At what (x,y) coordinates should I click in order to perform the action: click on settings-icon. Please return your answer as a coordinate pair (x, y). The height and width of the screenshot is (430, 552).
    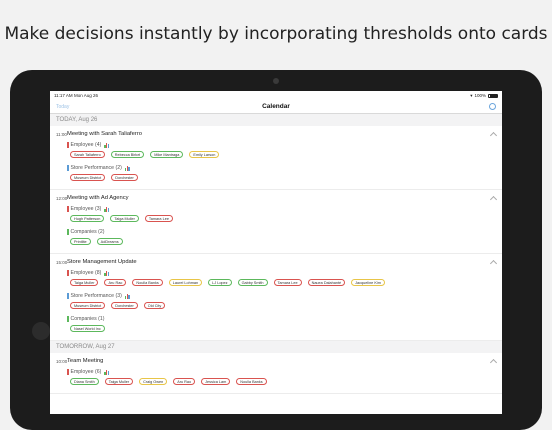
    Looking at the image, I should click on (492, 106).